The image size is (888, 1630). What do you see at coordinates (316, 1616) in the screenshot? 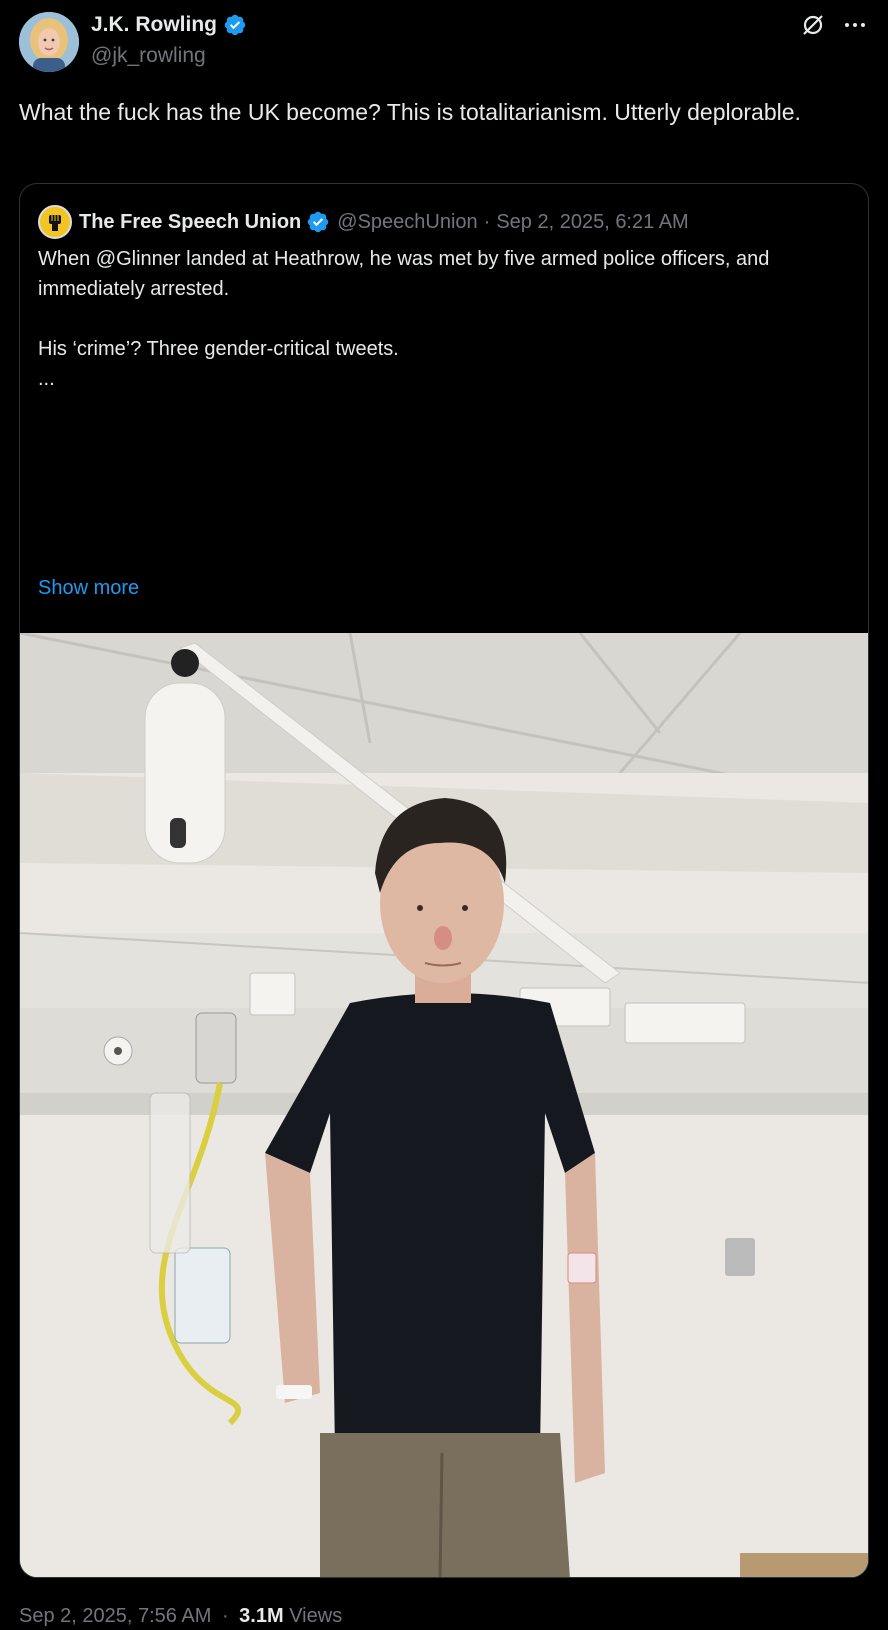
I see `views-label: Views` at bounding box center [316, 1616].